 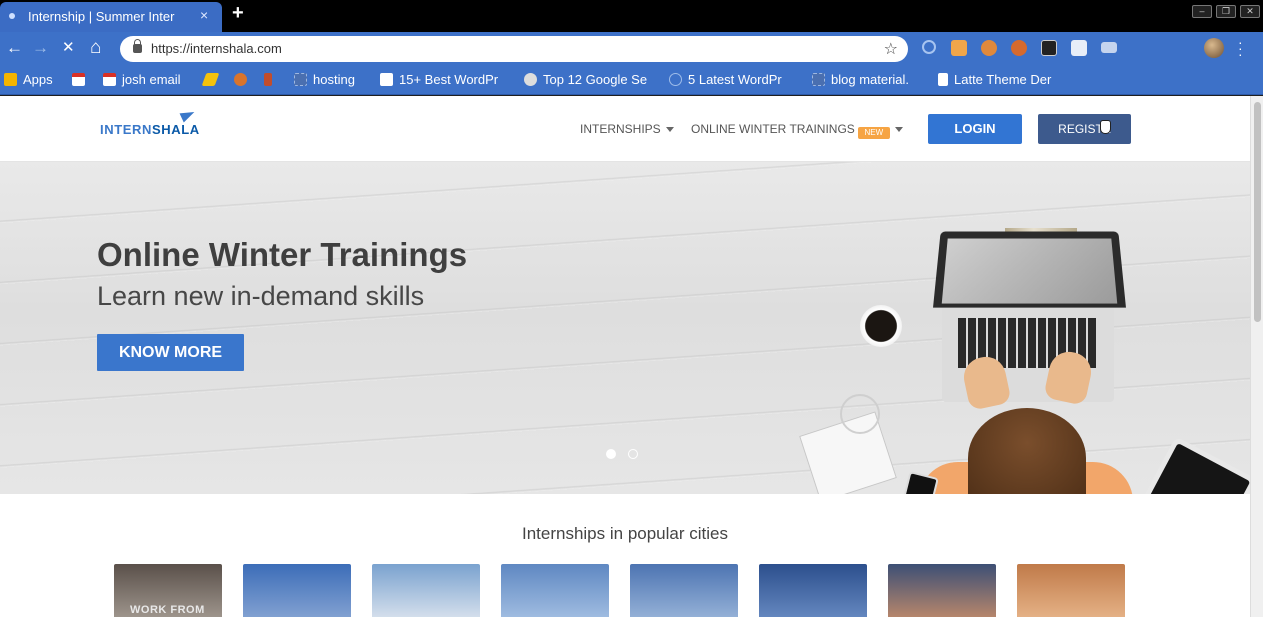 What do you see at coordinates (624, 533) in the screenshot?
I see `popular-cities-heading: Internships in popular cities` at bounding box center [624, 533].